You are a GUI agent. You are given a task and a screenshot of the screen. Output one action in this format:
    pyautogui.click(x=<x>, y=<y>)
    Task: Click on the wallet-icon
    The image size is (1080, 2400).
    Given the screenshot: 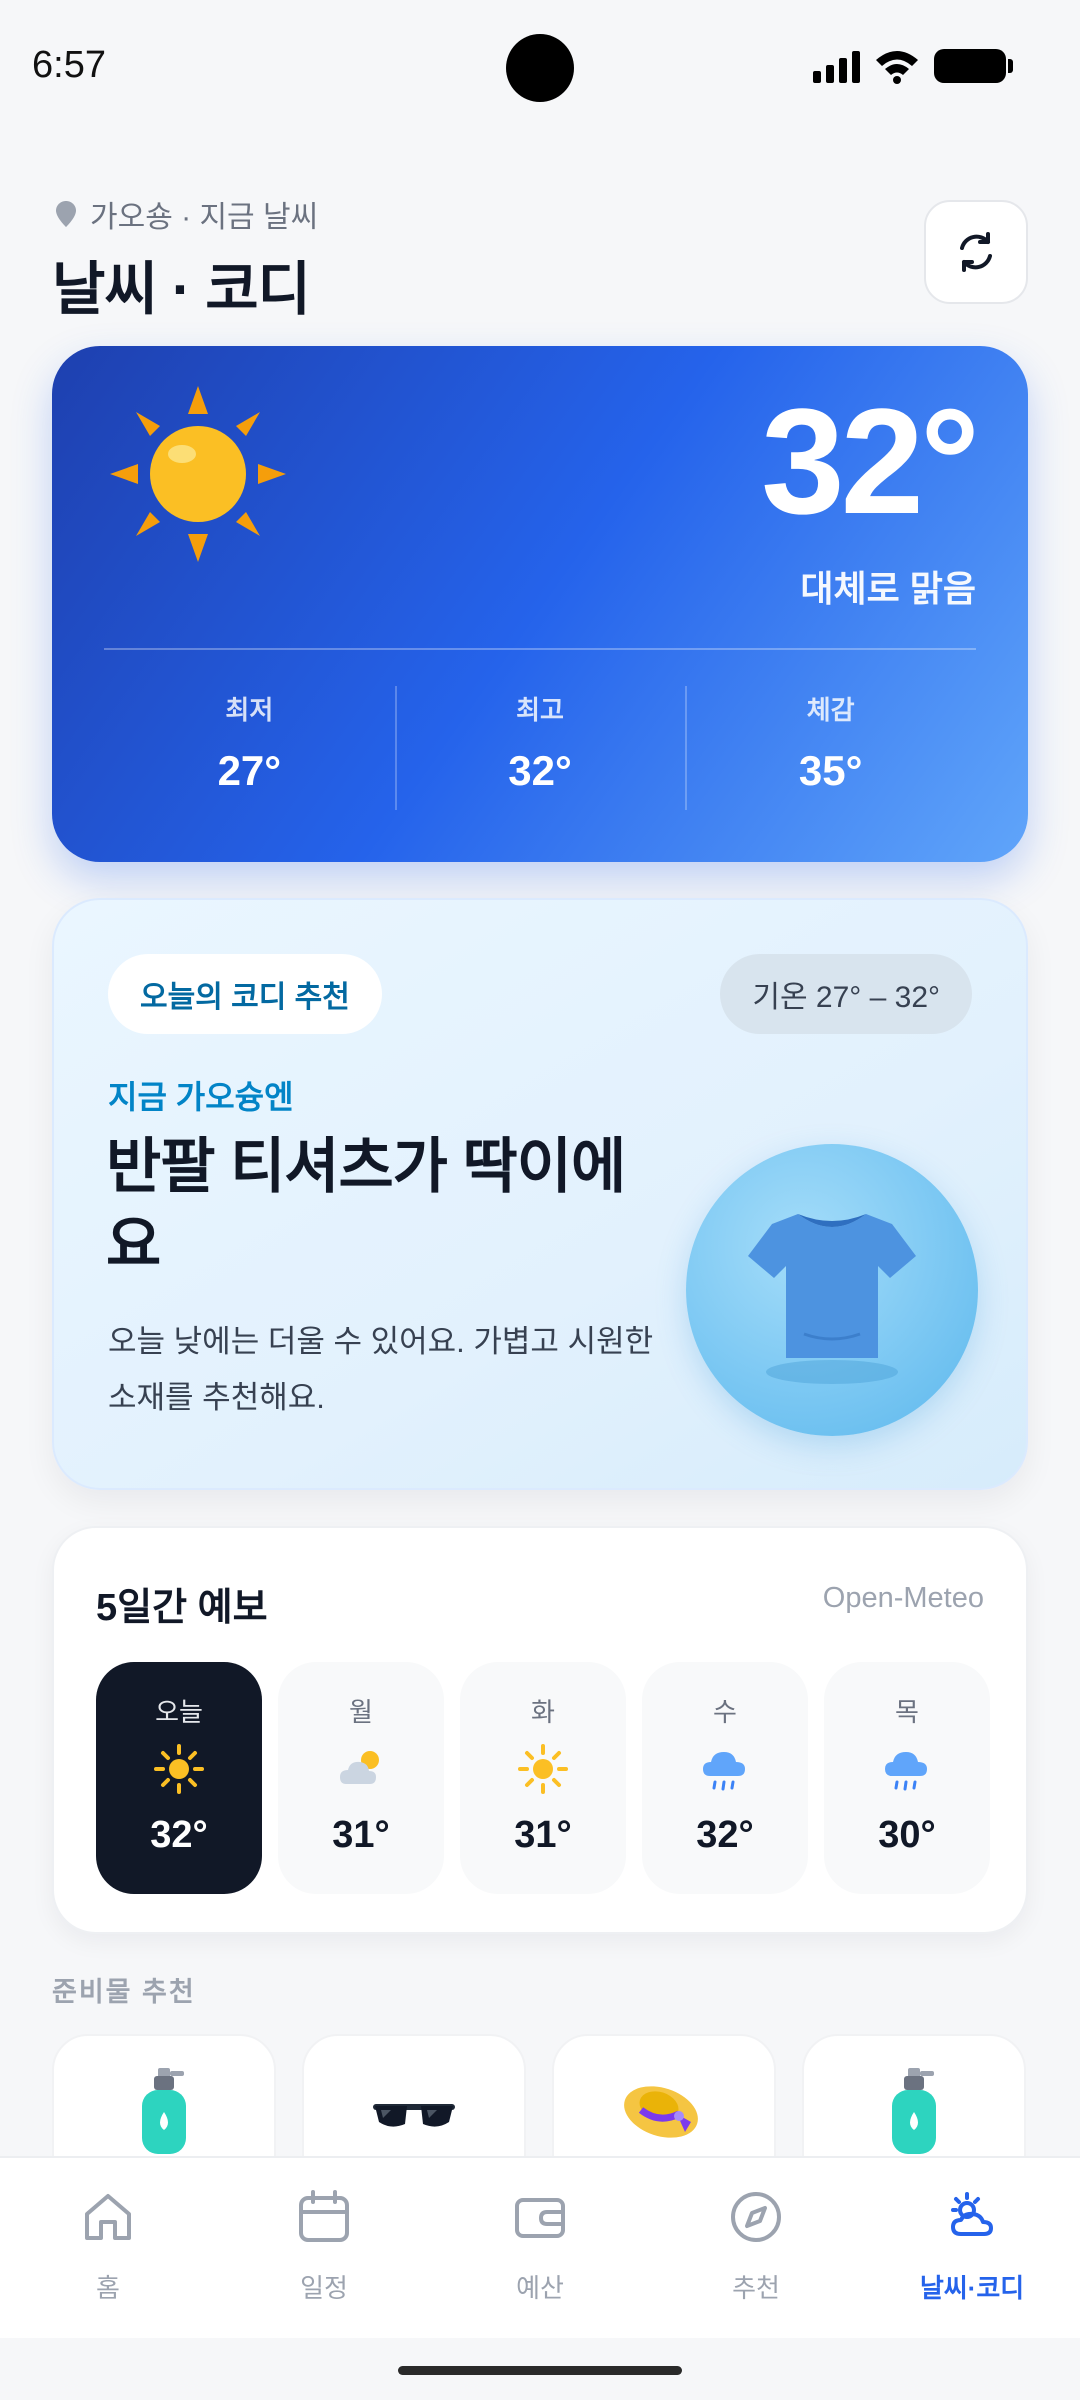 What is the action you would take?
    pyautogui.click(x=540, y=2218)
    